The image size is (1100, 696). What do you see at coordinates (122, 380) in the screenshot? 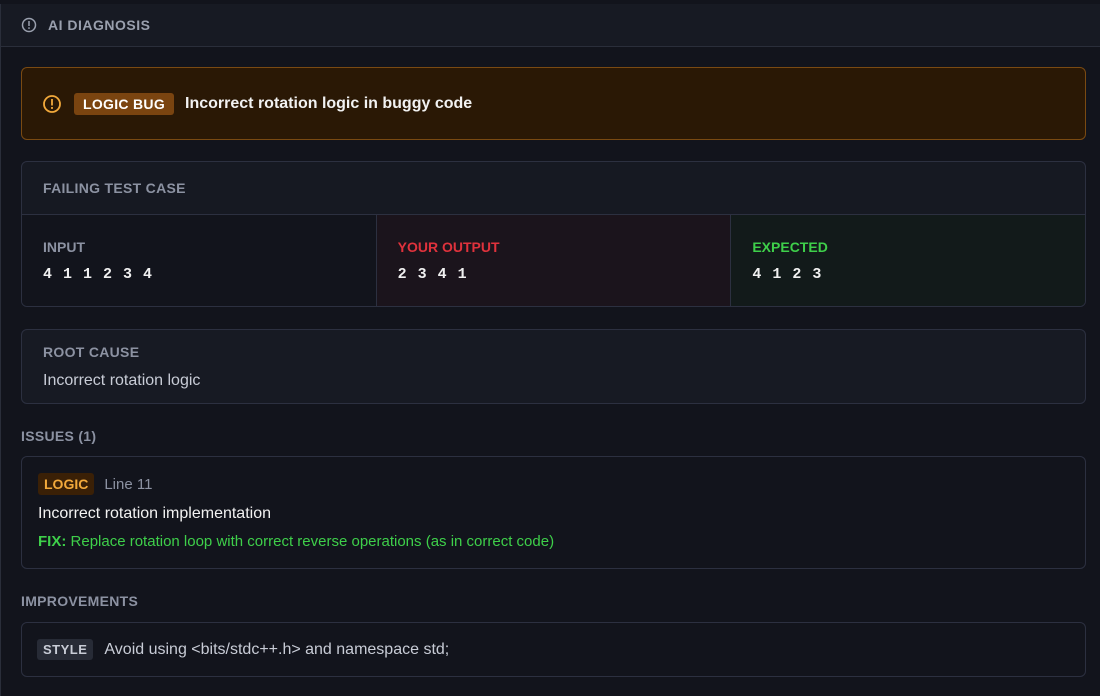
I see `root-cause-text: Incorrect rotation logic` at bounding box center [122, 380].